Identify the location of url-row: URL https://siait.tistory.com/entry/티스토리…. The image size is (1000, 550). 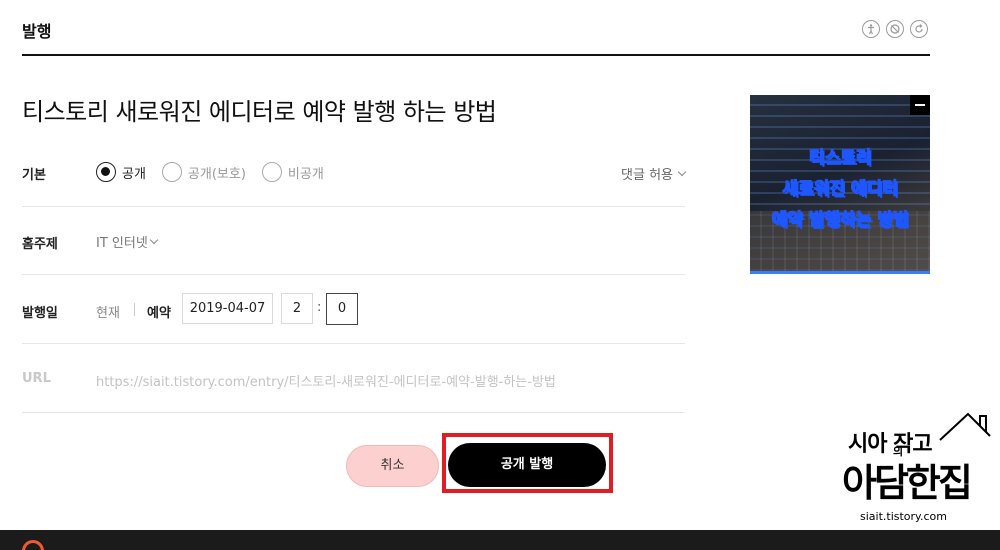
(353, 378).